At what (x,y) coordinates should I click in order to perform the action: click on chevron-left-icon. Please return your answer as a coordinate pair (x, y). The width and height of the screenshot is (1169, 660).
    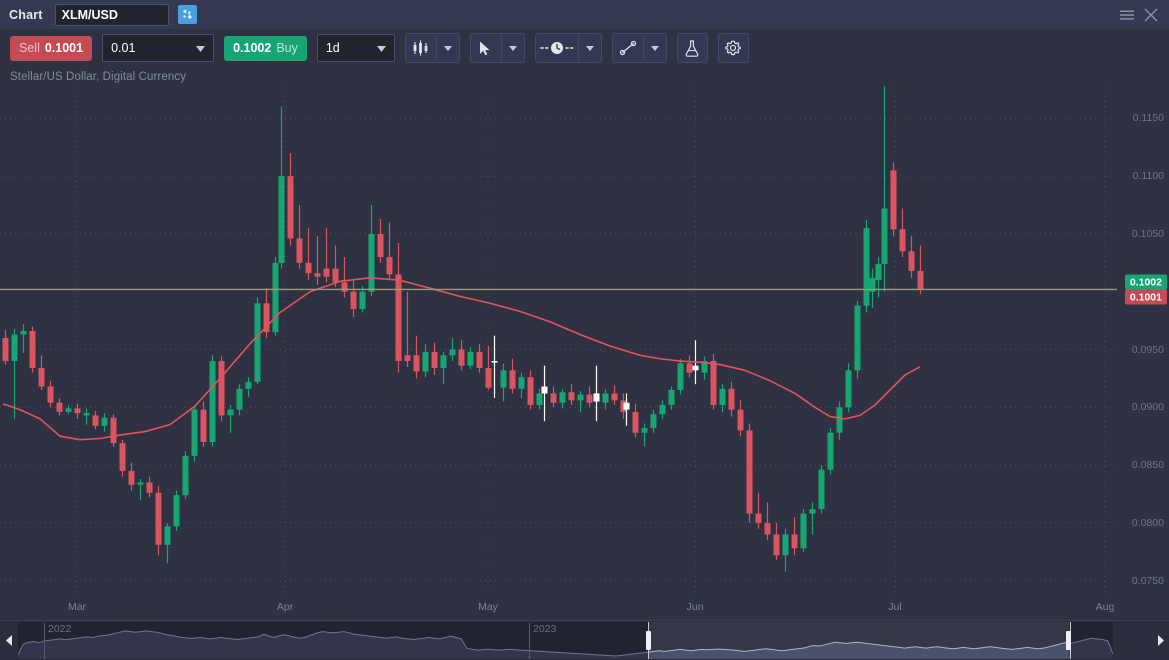
    Looking at the image, I should click on (9, 640).